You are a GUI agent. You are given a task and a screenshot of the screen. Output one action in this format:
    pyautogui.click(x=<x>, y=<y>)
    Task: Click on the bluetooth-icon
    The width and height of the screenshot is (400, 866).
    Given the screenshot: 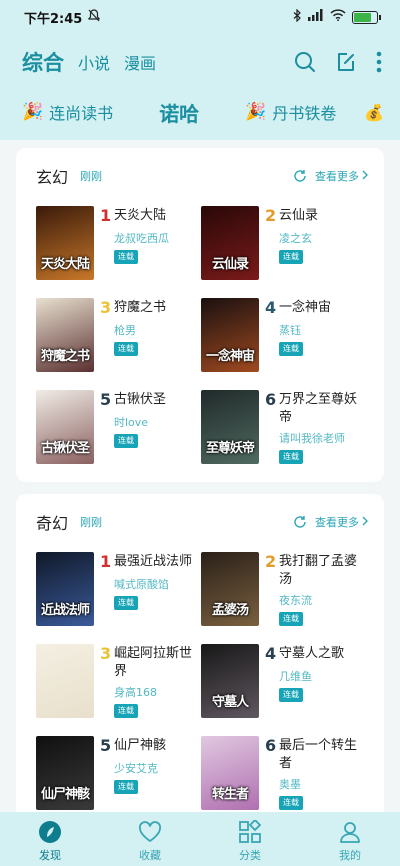 What is the action you would take?
    pyautogui.click(x=297, y=17)
    